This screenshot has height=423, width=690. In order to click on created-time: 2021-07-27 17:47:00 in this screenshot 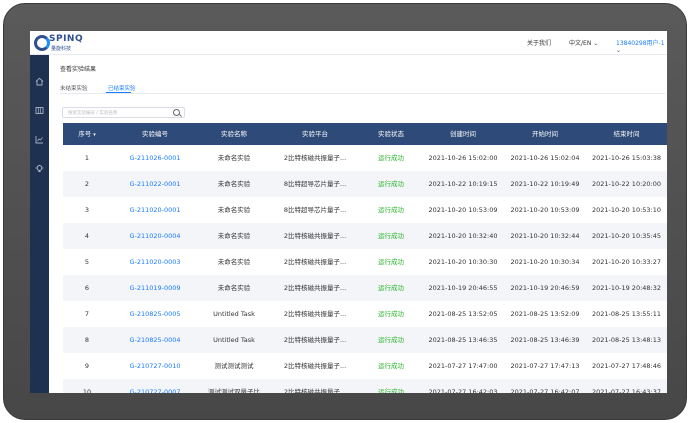, I will do `click(463, 366)`.